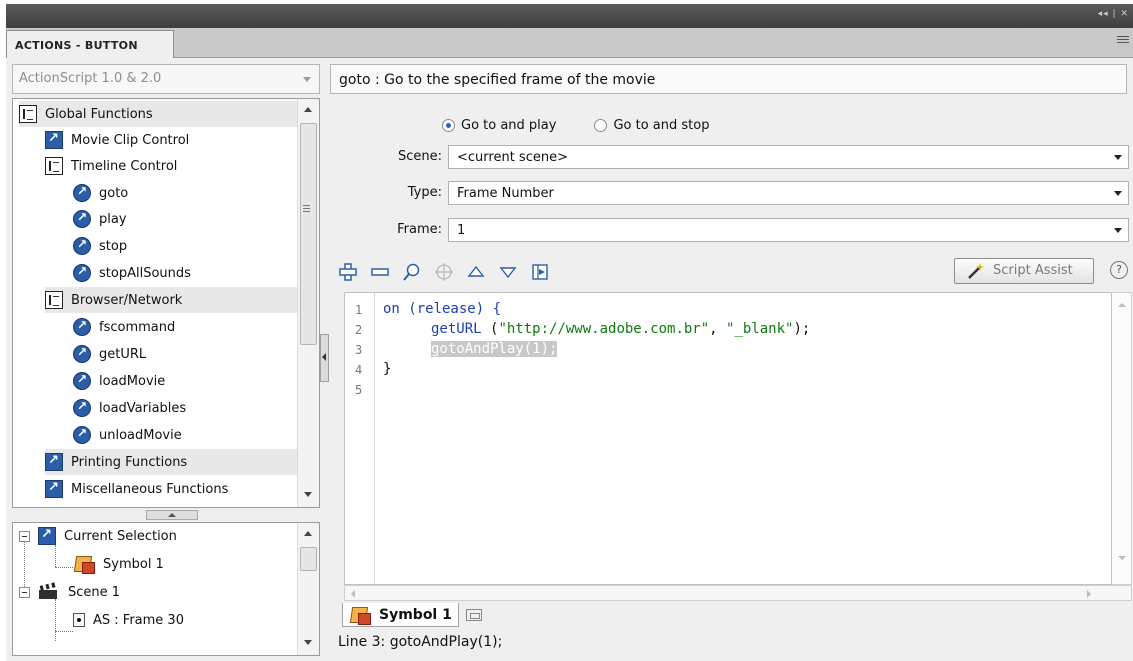 This screenshot has height=661, width=1133. I want to click on toolbox-item-browser-network: Browser/Network, so click(171, 300).